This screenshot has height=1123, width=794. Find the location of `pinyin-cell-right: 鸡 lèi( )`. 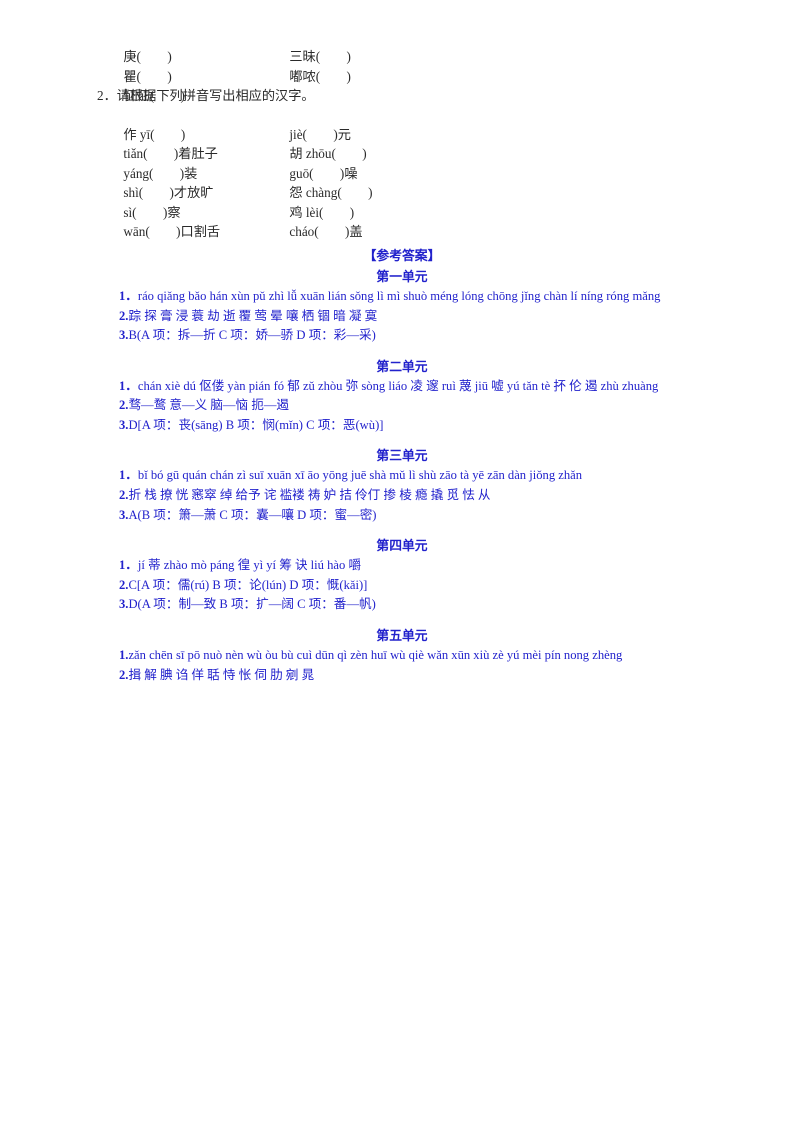

pinyin-cell-right: 鸡 lèi( ) is located at coordinates (322, 212).